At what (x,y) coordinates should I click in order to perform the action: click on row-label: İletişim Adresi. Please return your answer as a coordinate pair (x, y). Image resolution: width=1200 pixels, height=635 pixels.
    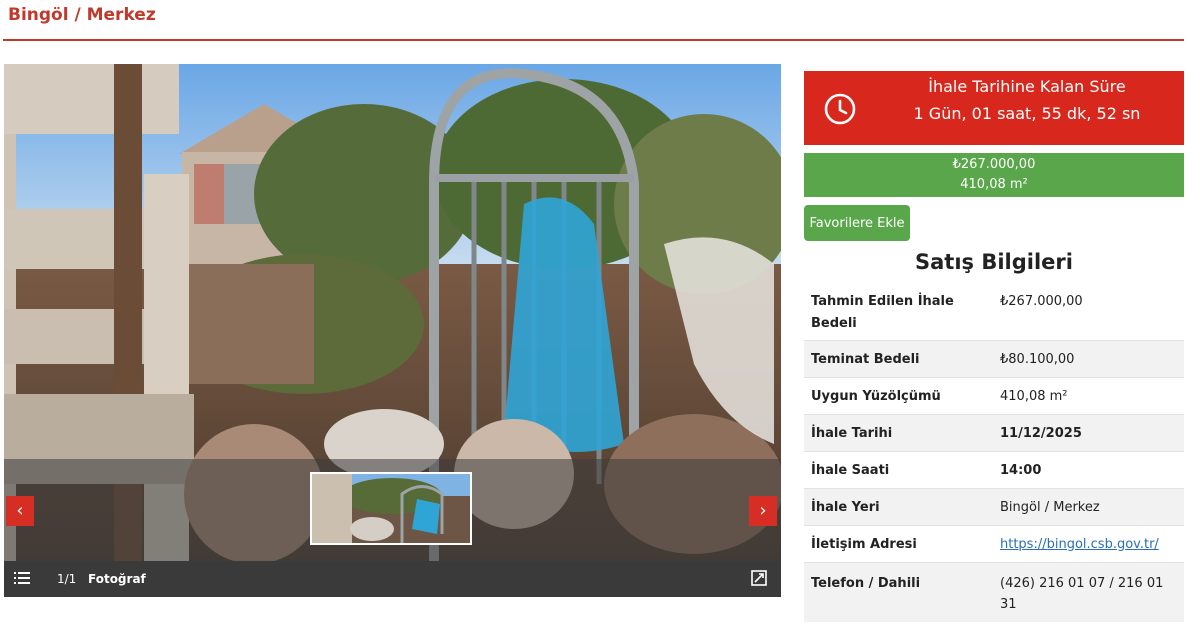
    Looking at the image, I should click on (898, 543).